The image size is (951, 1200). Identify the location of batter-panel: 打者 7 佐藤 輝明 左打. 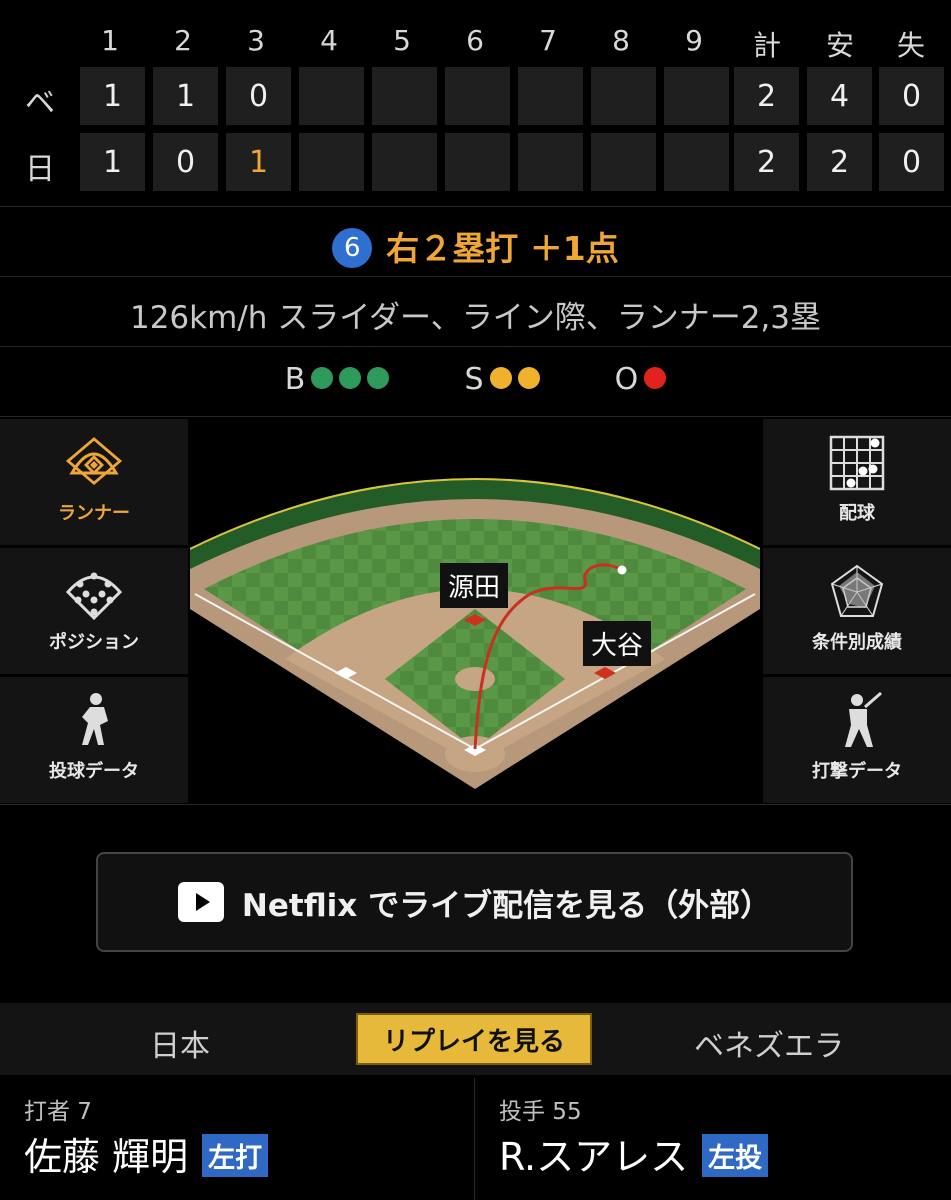
(236, 1139).